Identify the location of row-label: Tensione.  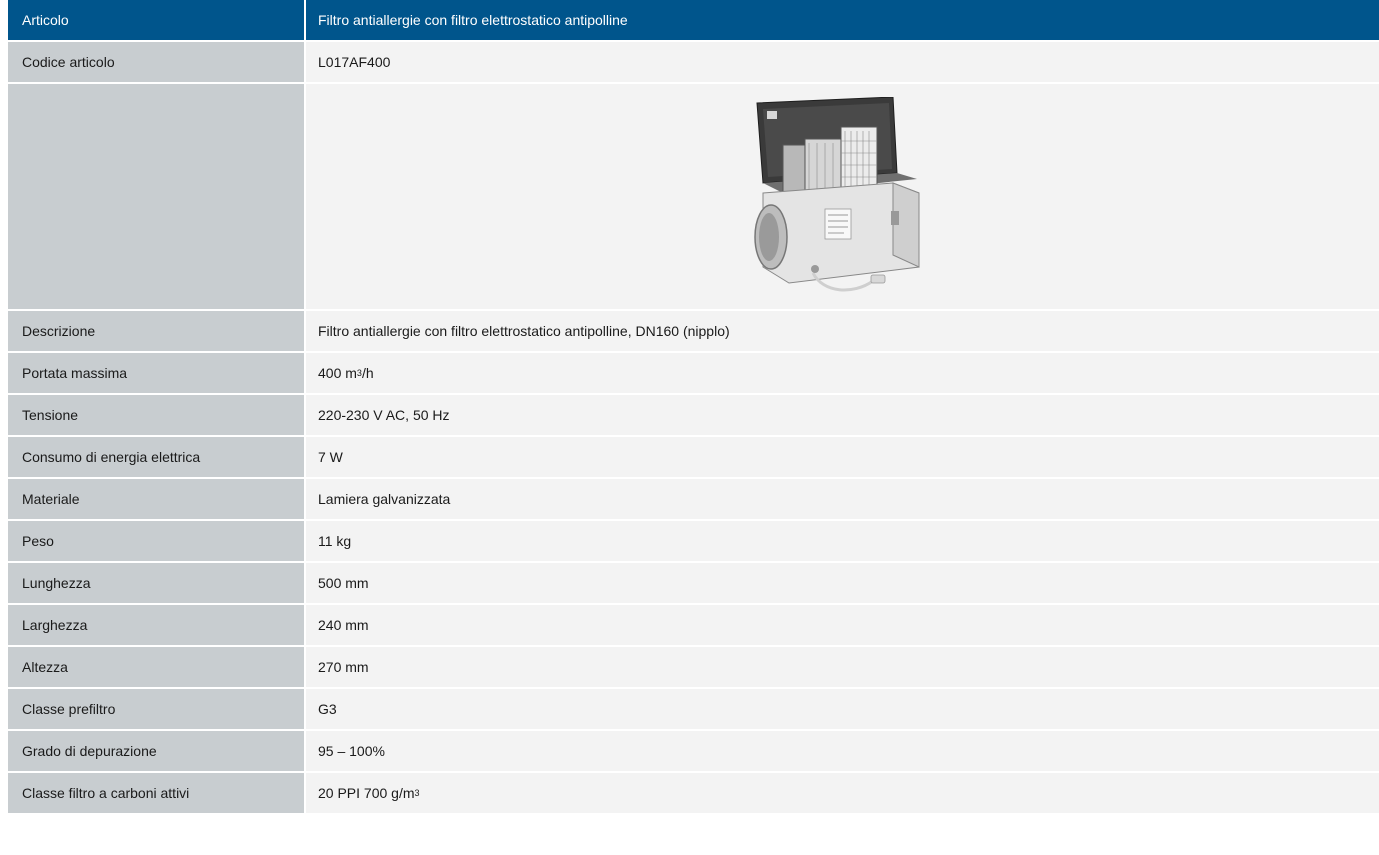
(157, 415).